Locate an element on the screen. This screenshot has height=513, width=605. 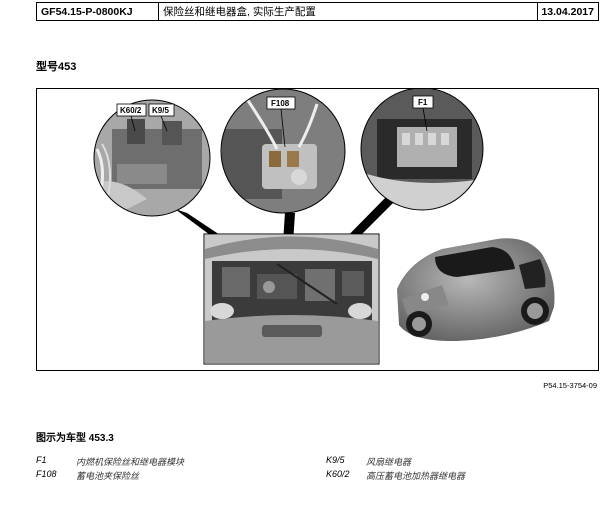
detail-circle-f1: F1 is located at coordinates (422, 150).